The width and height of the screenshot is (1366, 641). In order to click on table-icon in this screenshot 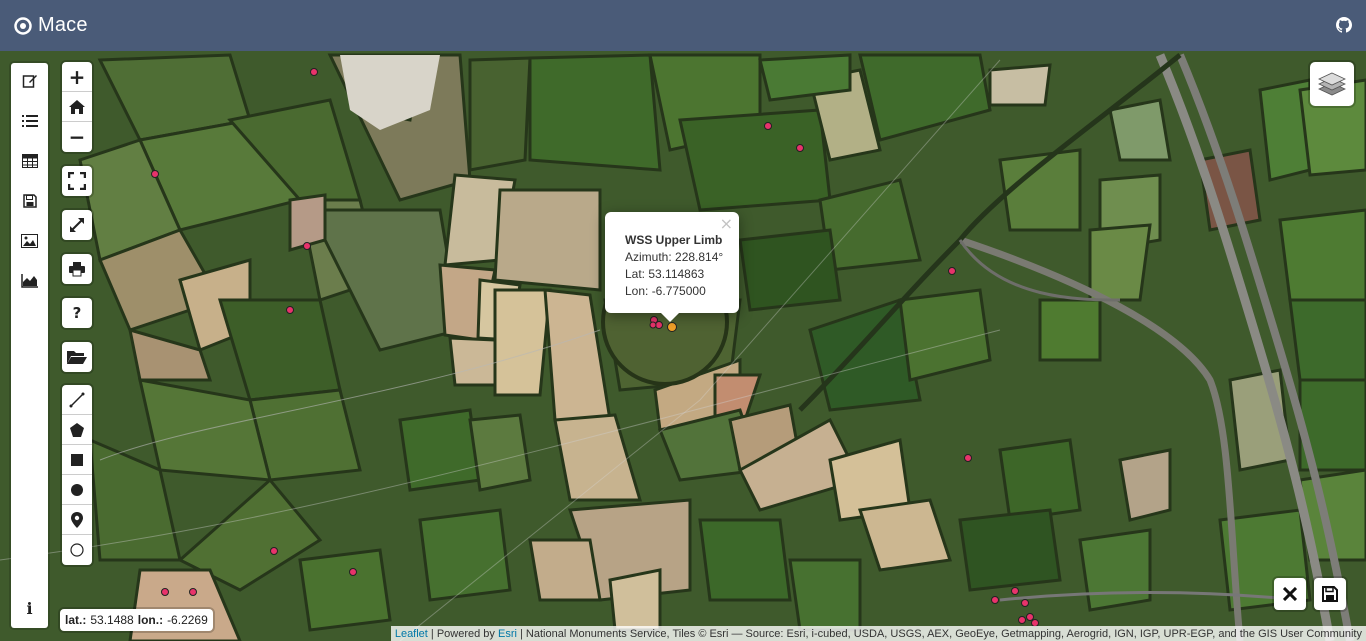, I will do `click(29, 161)`.